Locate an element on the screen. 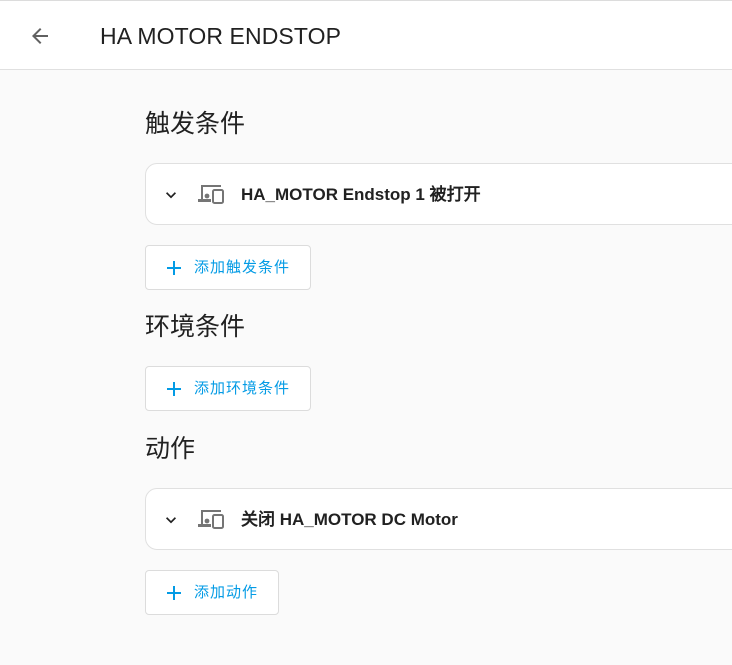  add-condition-label: 添加环境条件 is located at coordinates (242, 388).